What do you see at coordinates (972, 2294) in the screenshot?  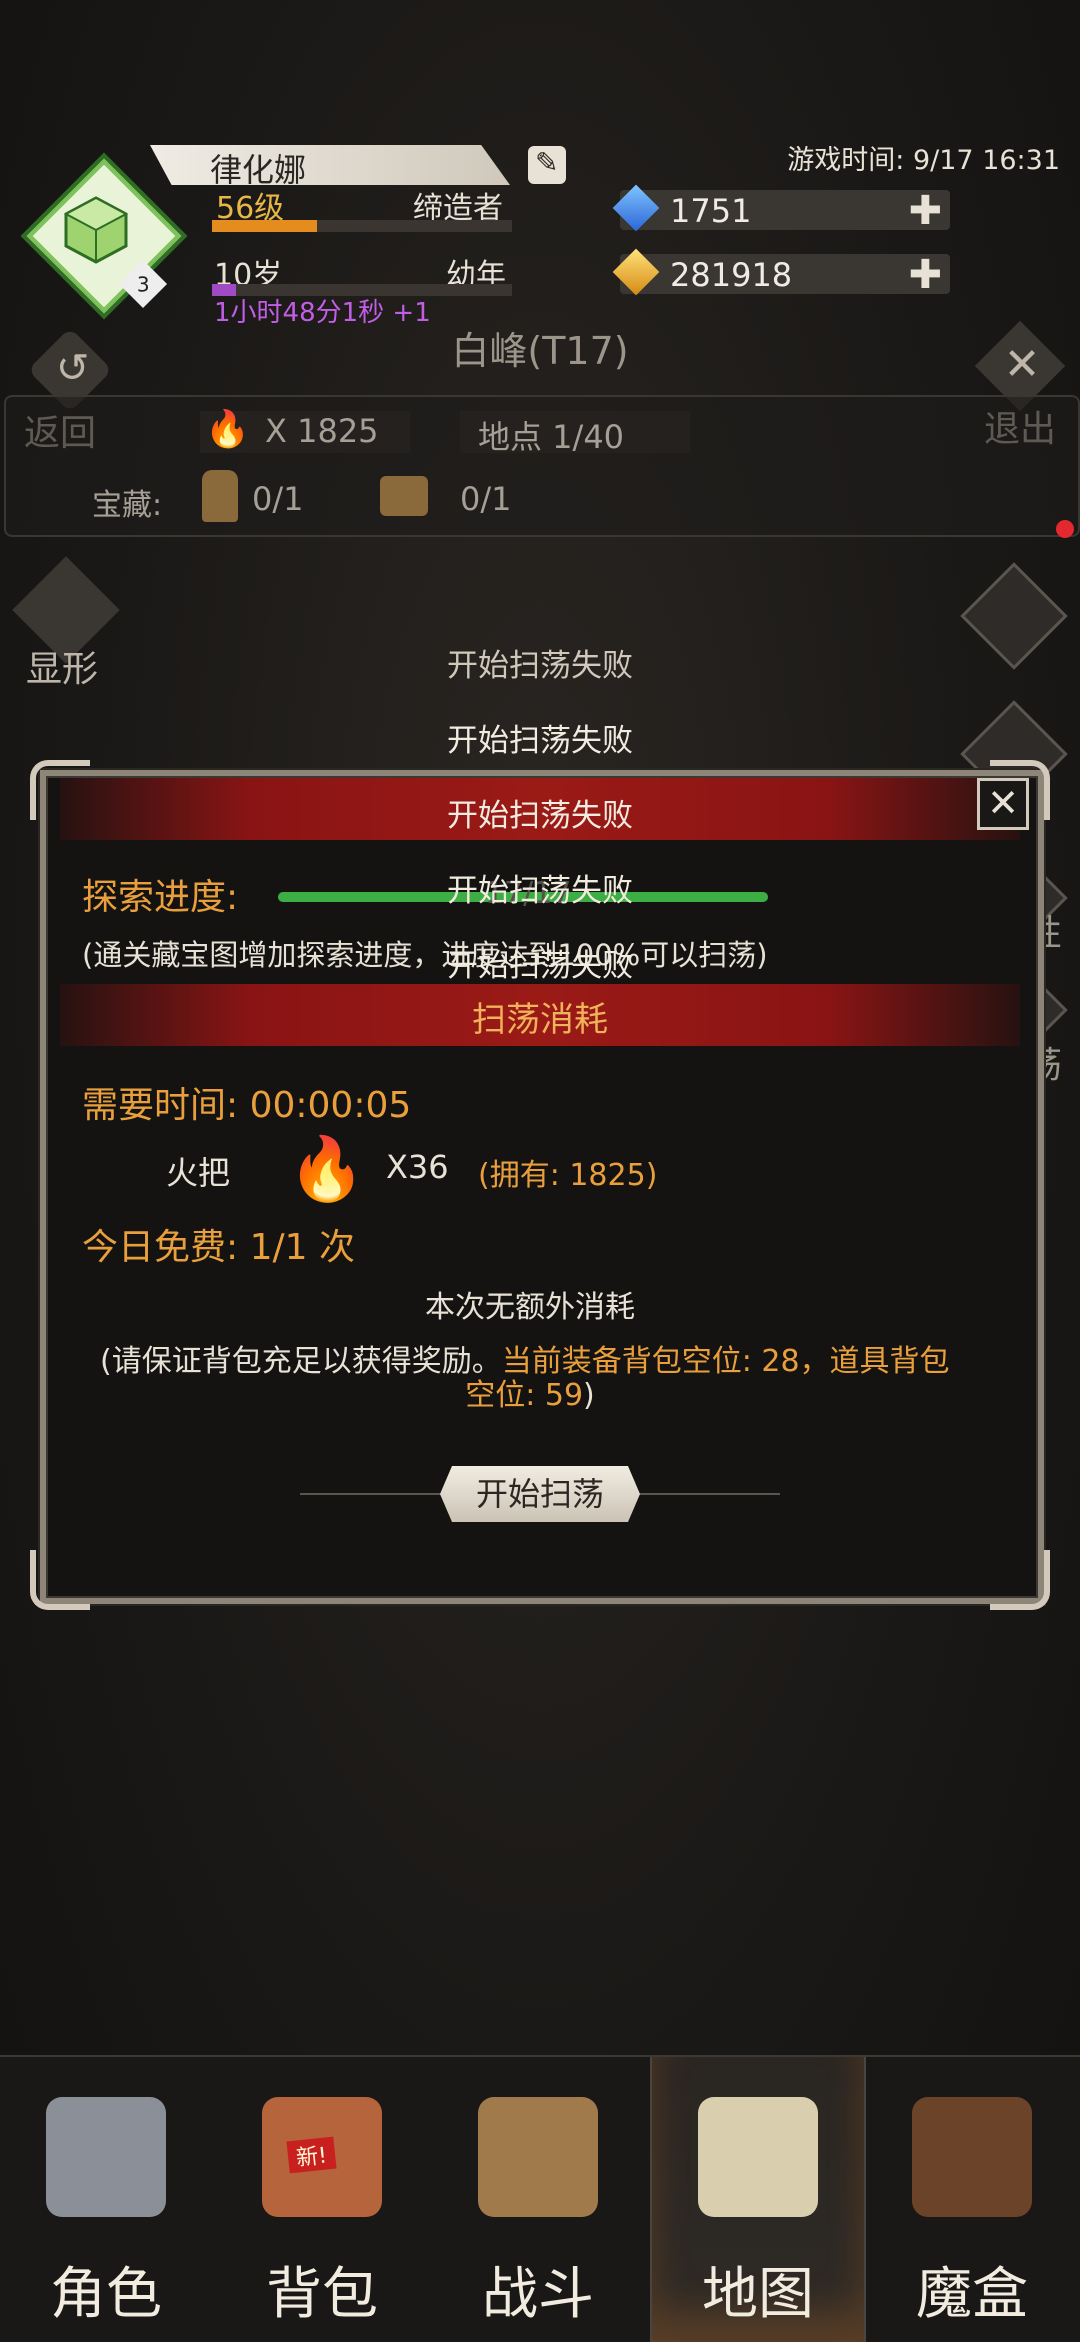 I see `nav-label: 魔盒` at bounding box center [972, 2294].